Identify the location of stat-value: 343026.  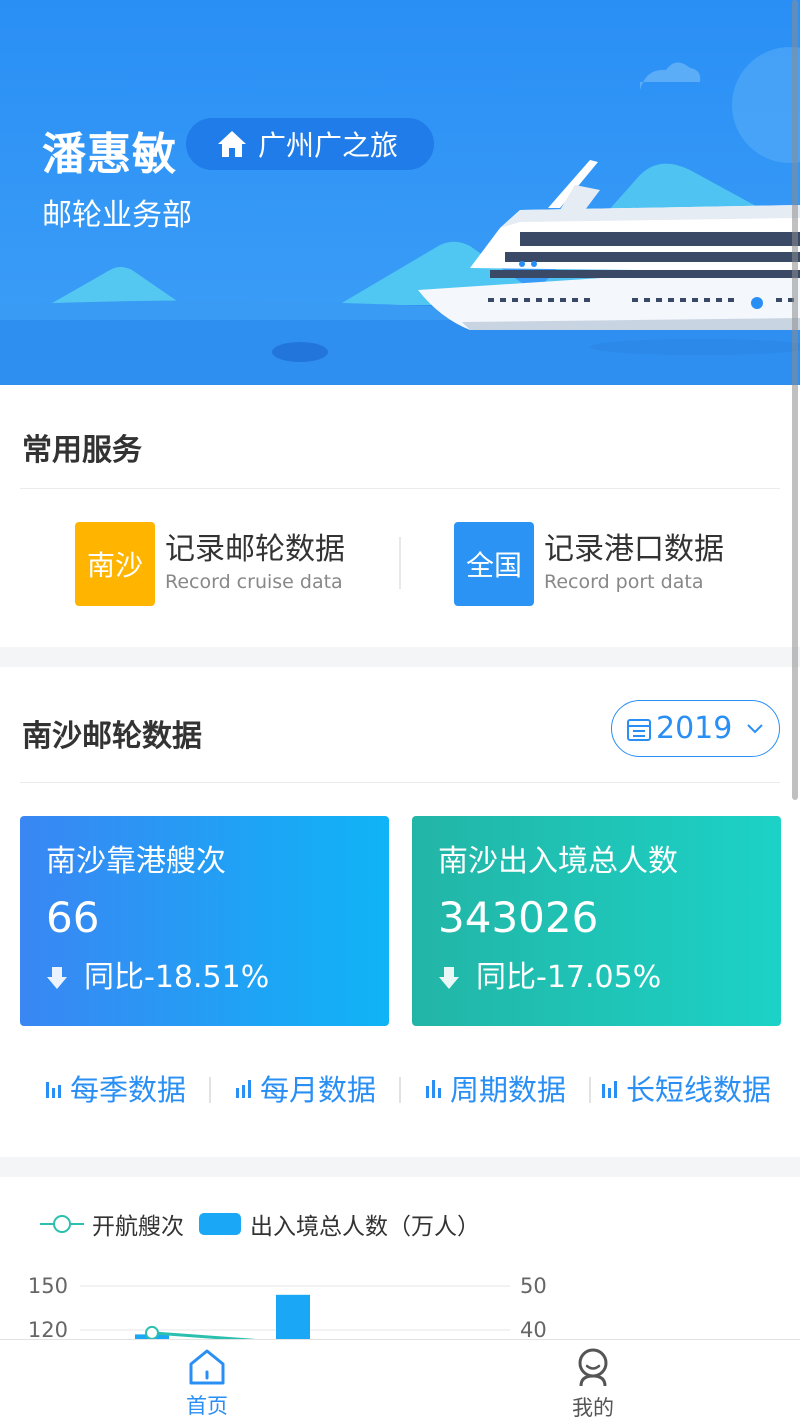
(518, 917).